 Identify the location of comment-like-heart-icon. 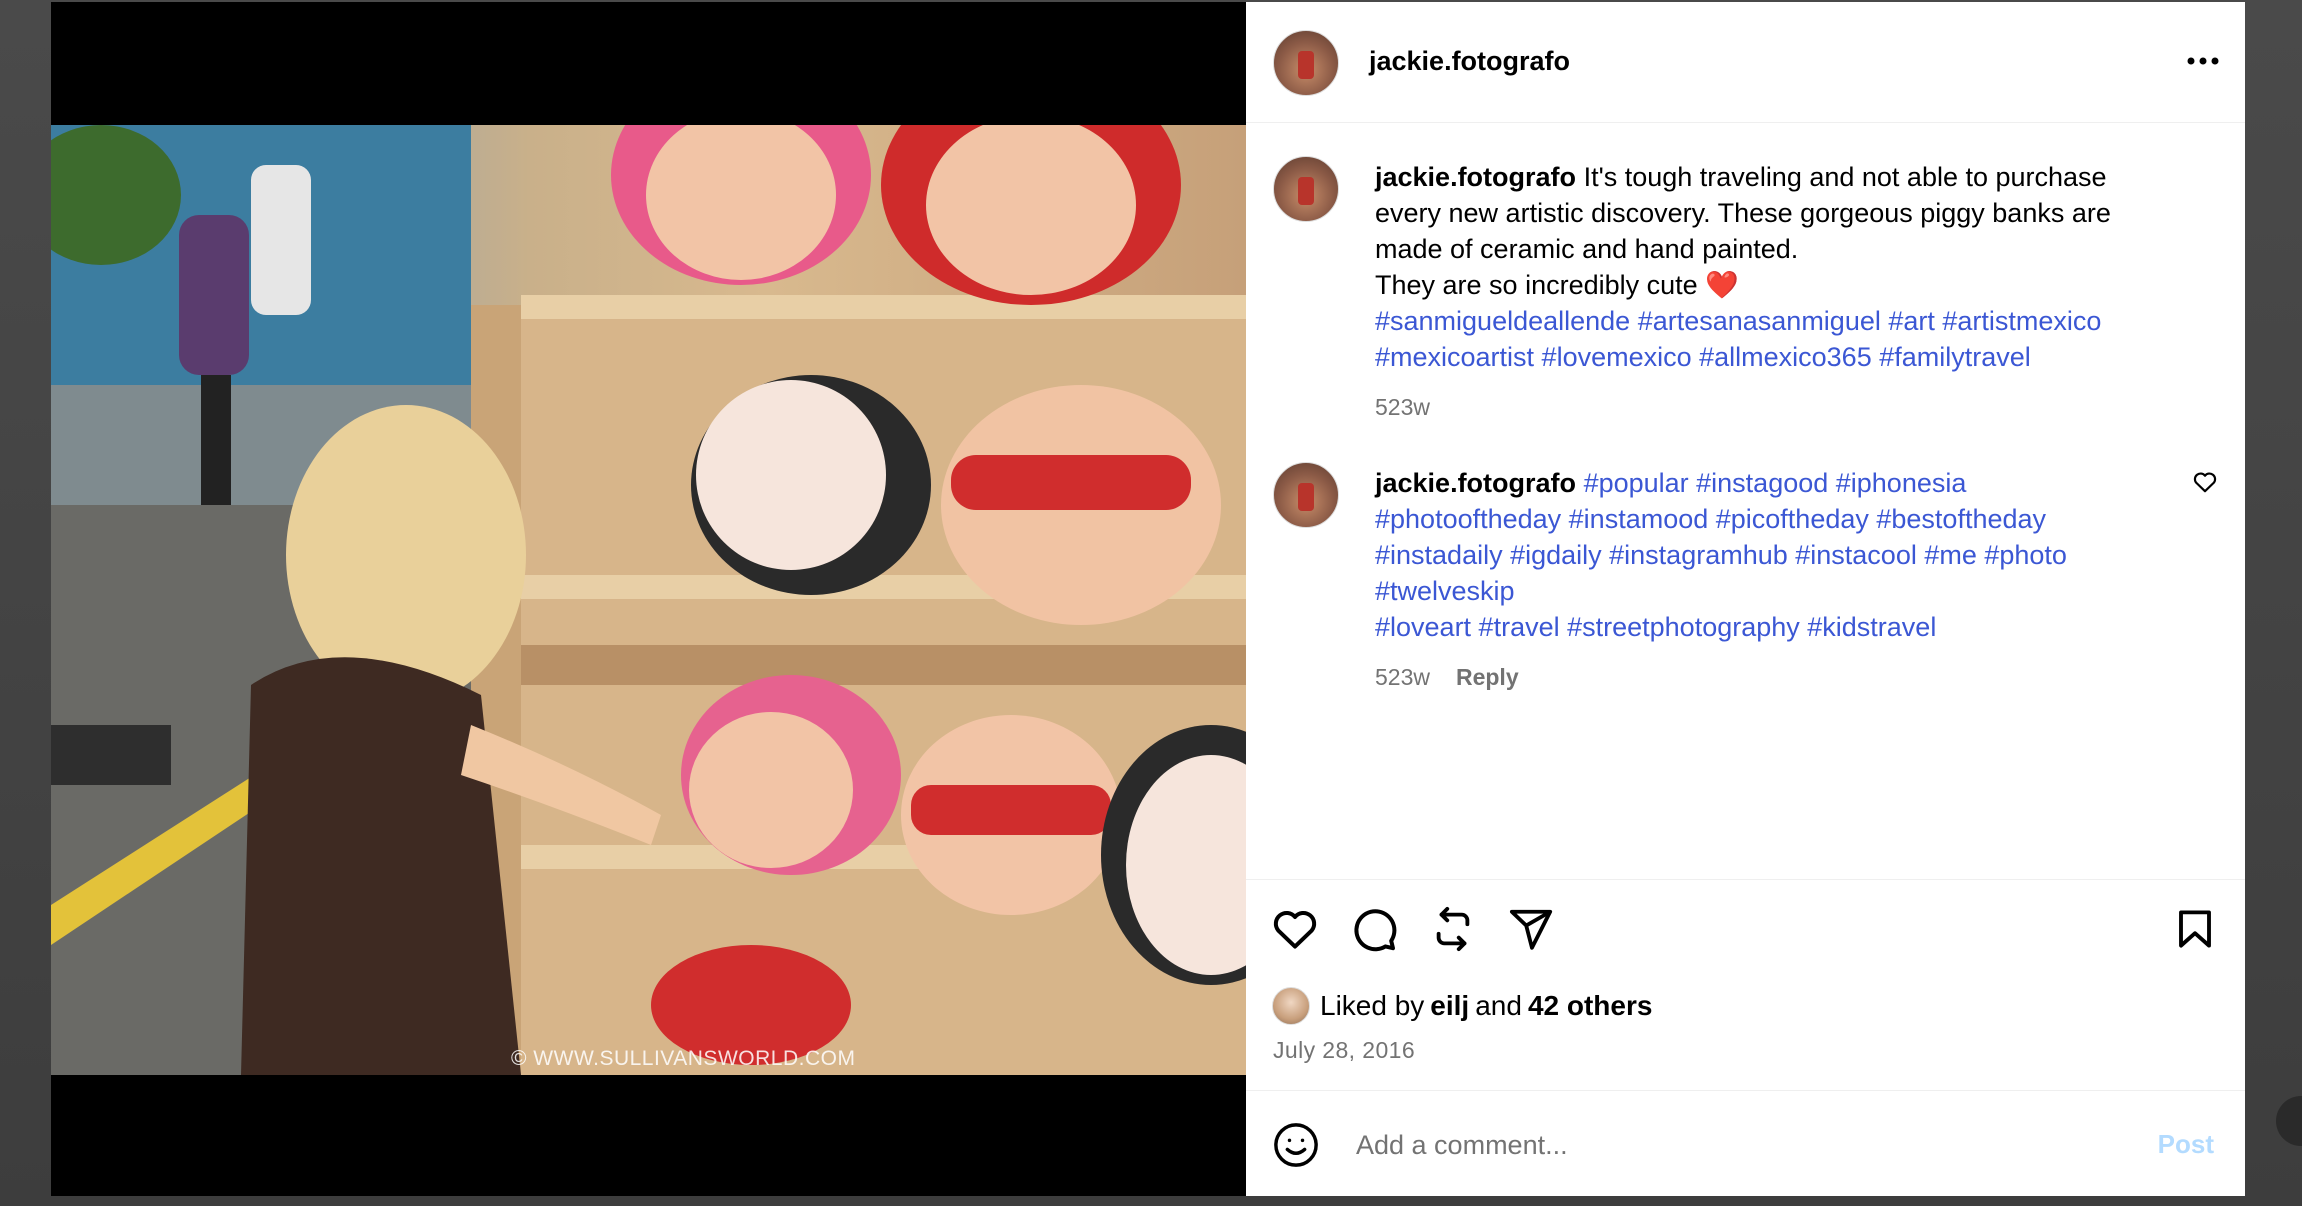
(2205, 482).